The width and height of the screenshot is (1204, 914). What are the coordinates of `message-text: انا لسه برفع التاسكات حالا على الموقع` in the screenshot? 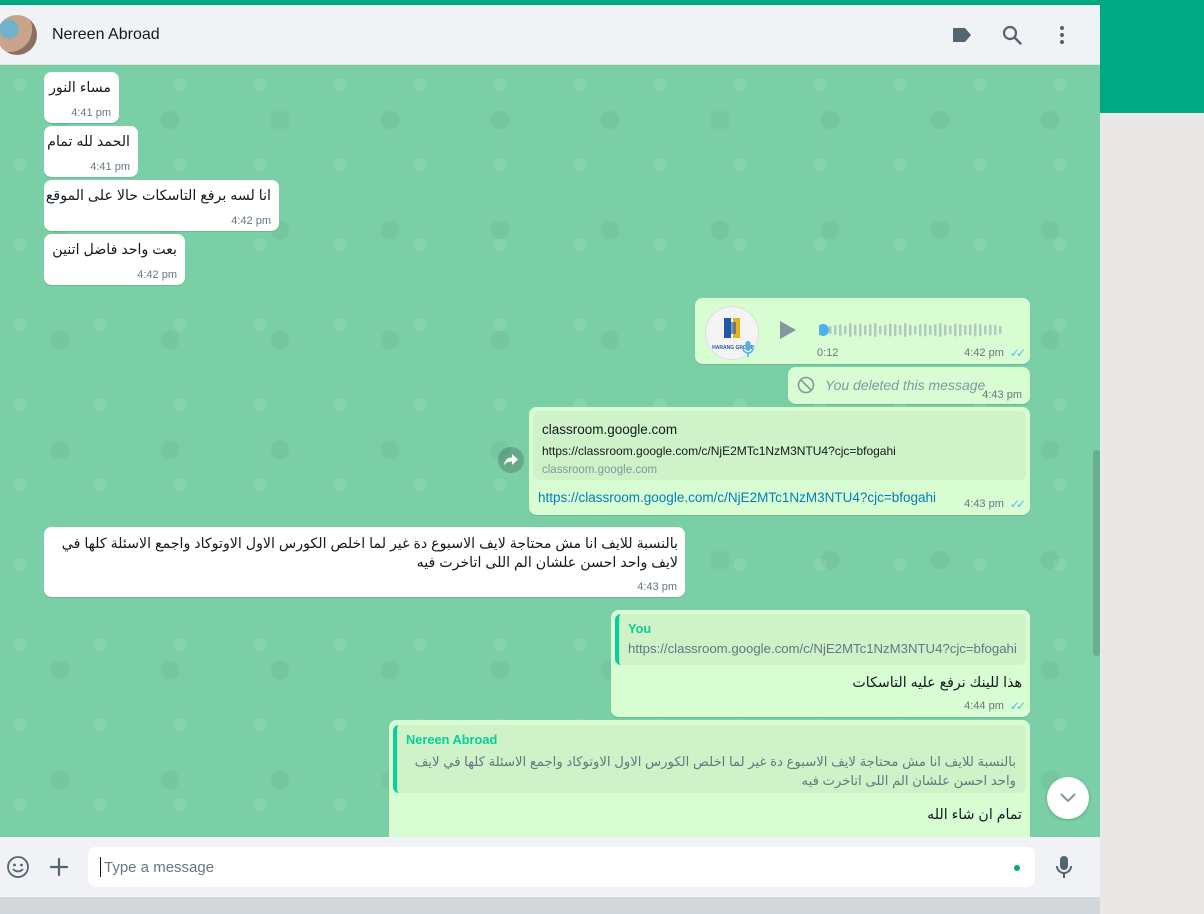 It's located at (158, 196).